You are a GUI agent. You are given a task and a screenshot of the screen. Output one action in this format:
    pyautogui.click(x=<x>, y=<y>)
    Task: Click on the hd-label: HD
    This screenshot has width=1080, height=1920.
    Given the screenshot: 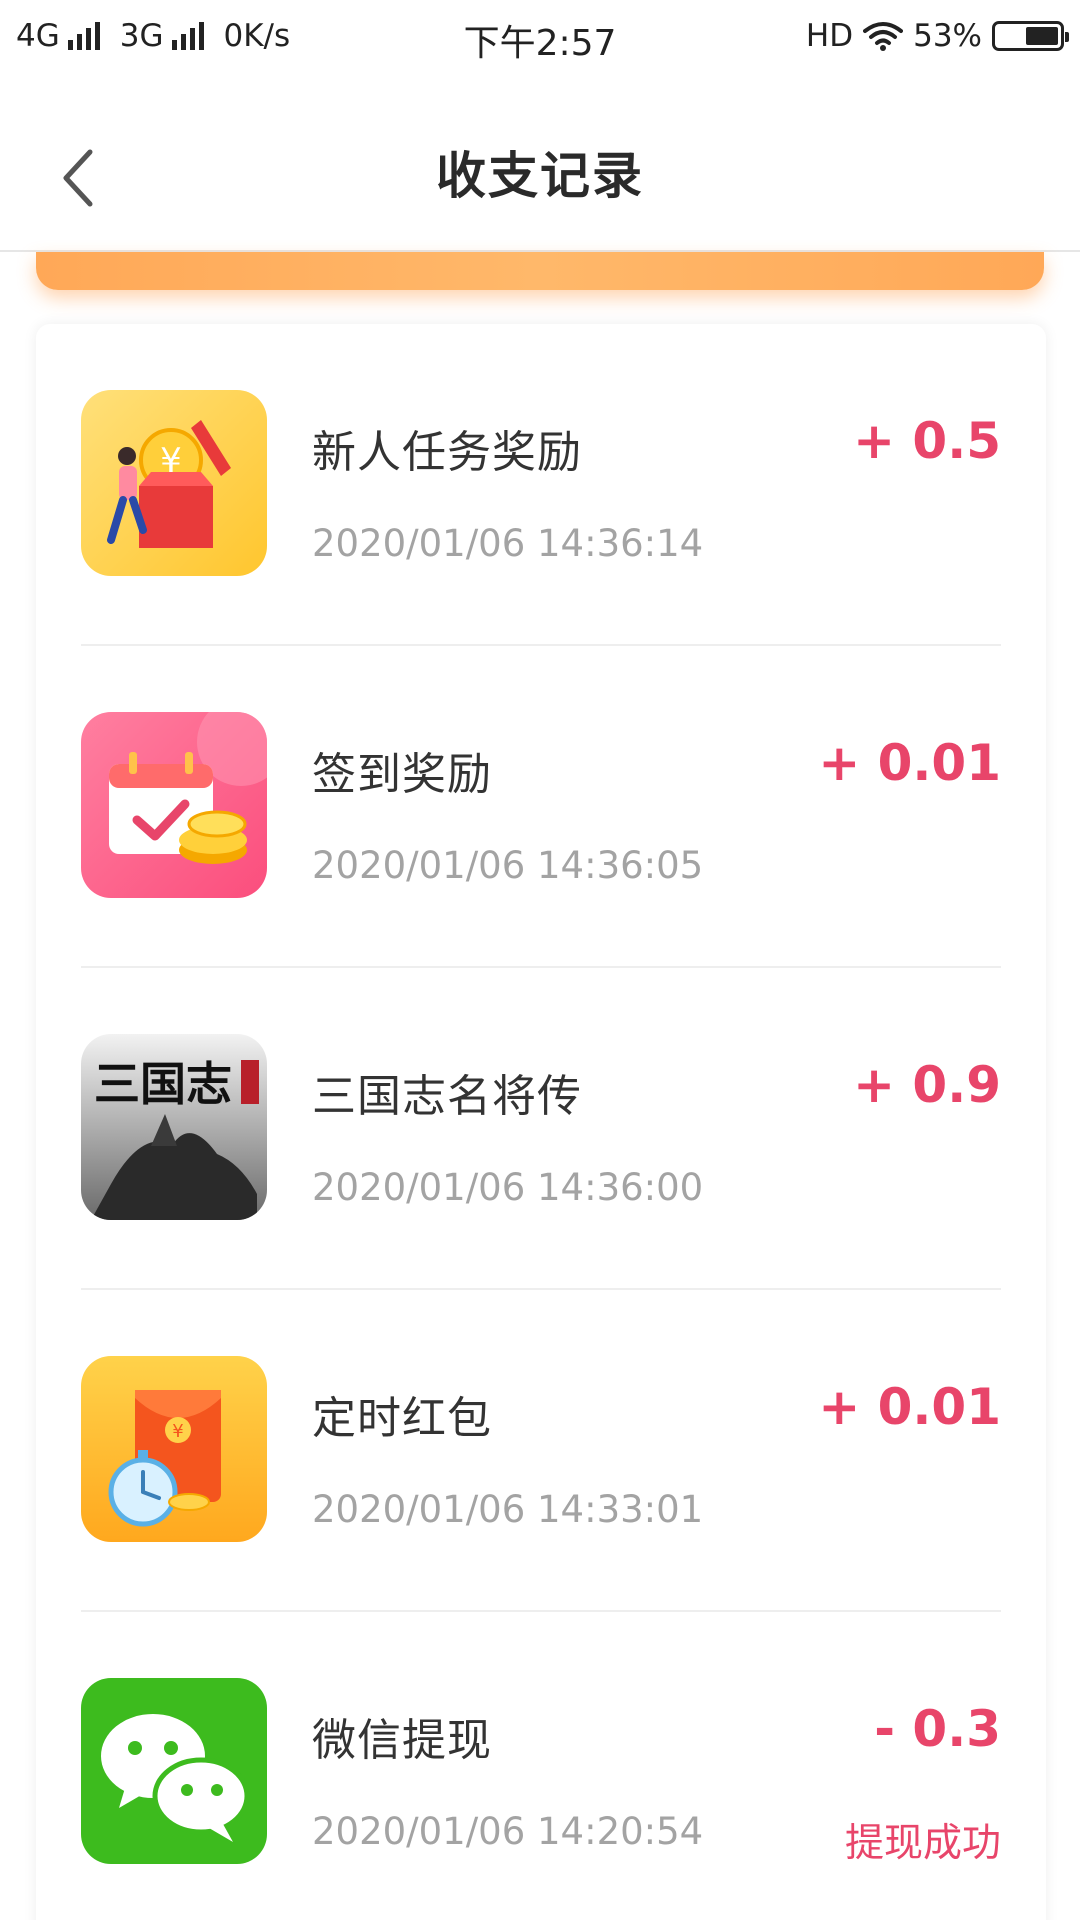 What is the action you would take?
    pyautogui.click(x=829, y=36)
    